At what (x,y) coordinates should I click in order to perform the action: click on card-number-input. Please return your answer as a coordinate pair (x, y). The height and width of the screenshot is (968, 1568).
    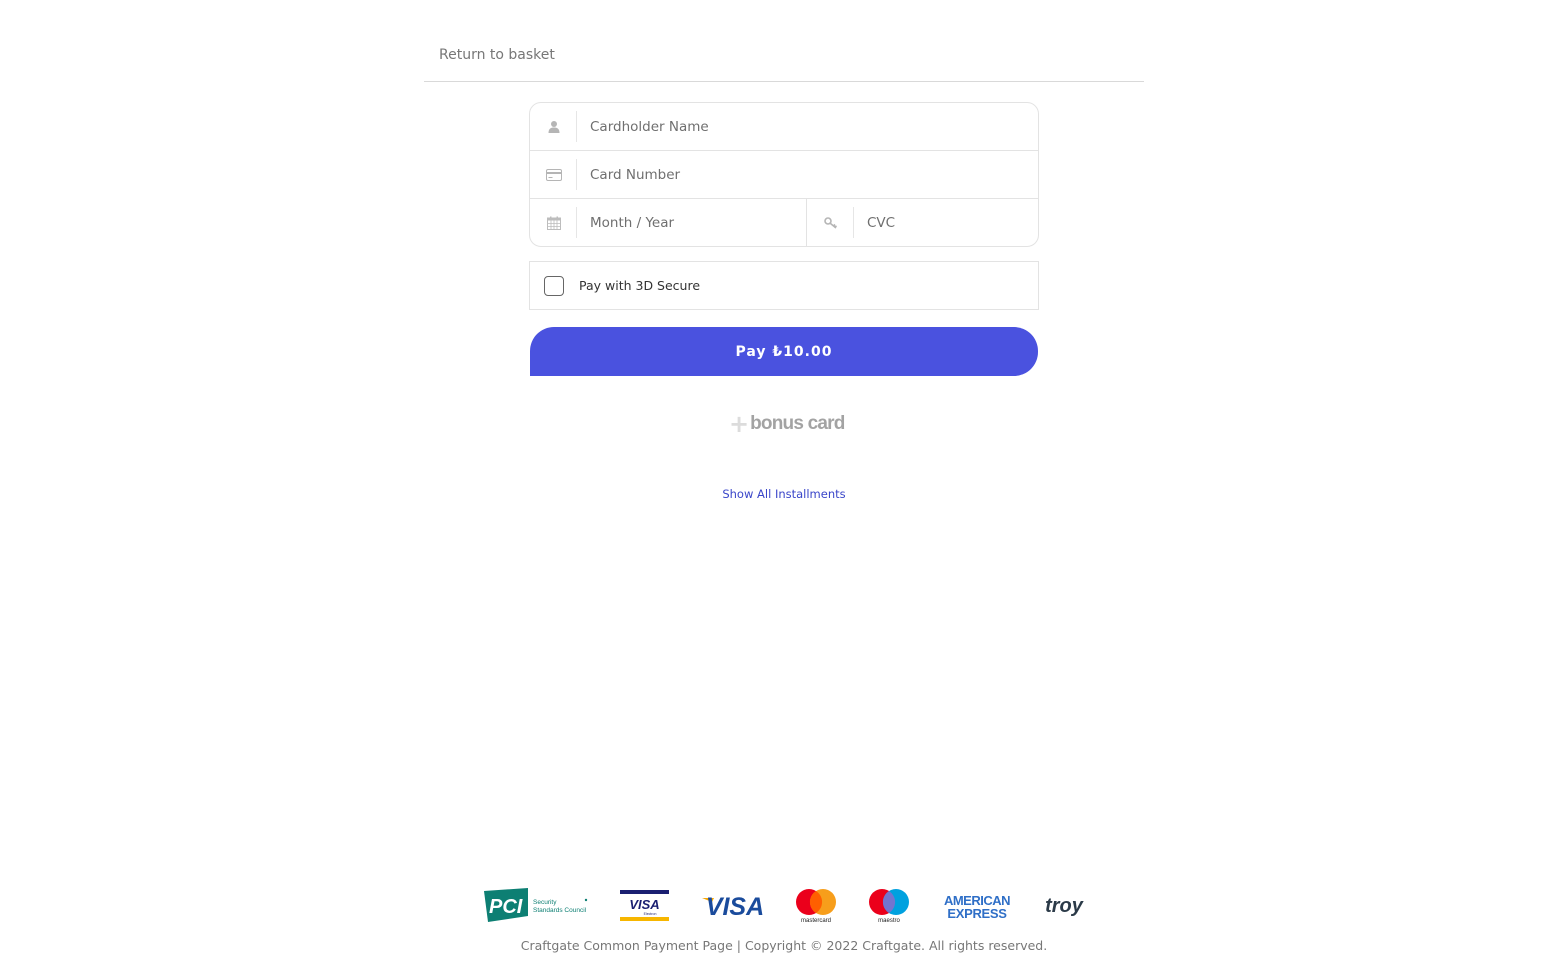
    Looking at the image, I should click on (807, 174).